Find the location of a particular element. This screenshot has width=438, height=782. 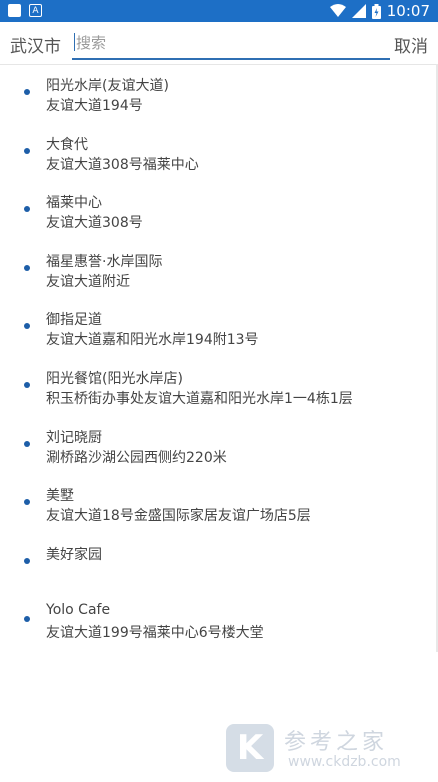

status-time: 10:07 is located at coordinates (408, 11).